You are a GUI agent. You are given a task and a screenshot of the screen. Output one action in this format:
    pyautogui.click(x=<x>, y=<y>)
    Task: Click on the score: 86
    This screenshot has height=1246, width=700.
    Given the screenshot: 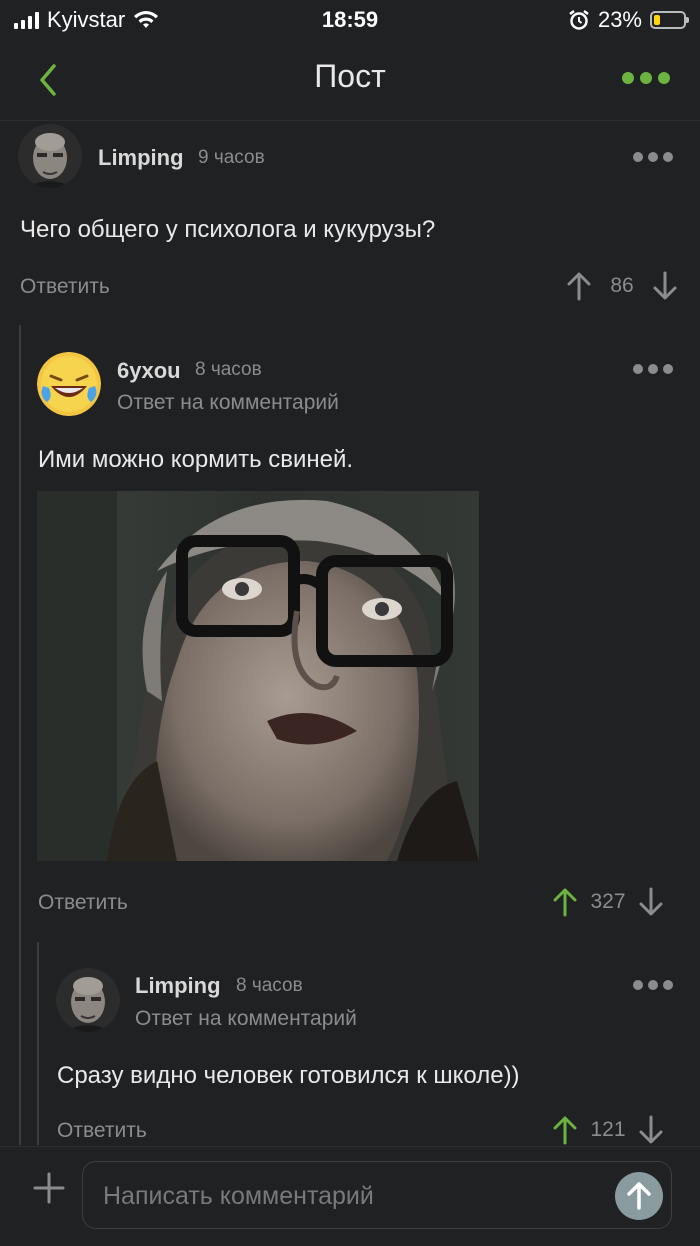 What is the action you would take?
    pyautogui.click(x=622, y=285)
    